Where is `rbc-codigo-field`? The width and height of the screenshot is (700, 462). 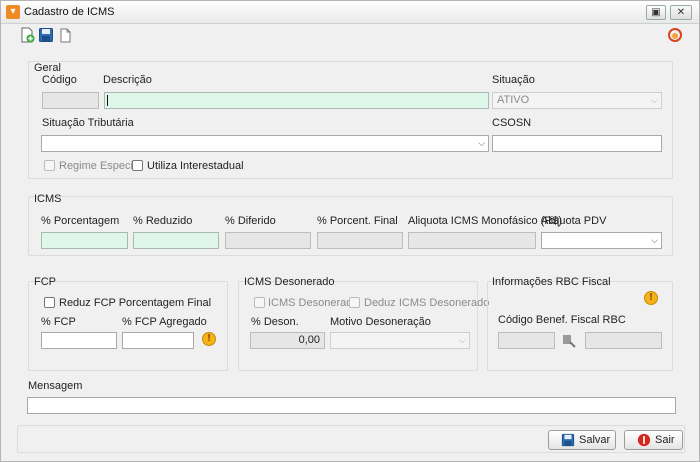
rbc-codigo-field is located at coordinates (526, 340).